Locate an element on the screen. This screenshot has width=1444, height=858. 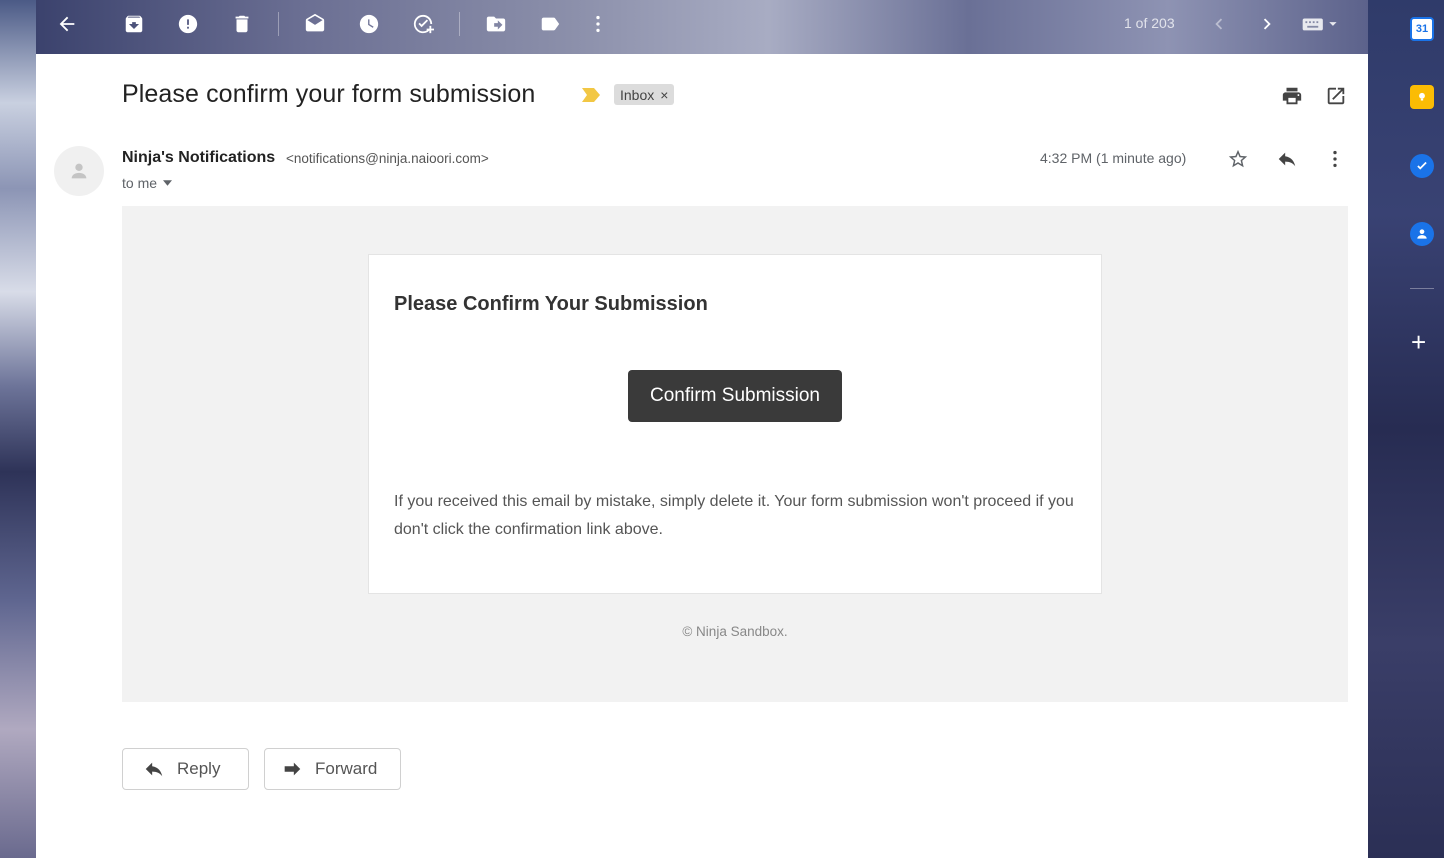
print-icon is located at coordinates (1292, 96).